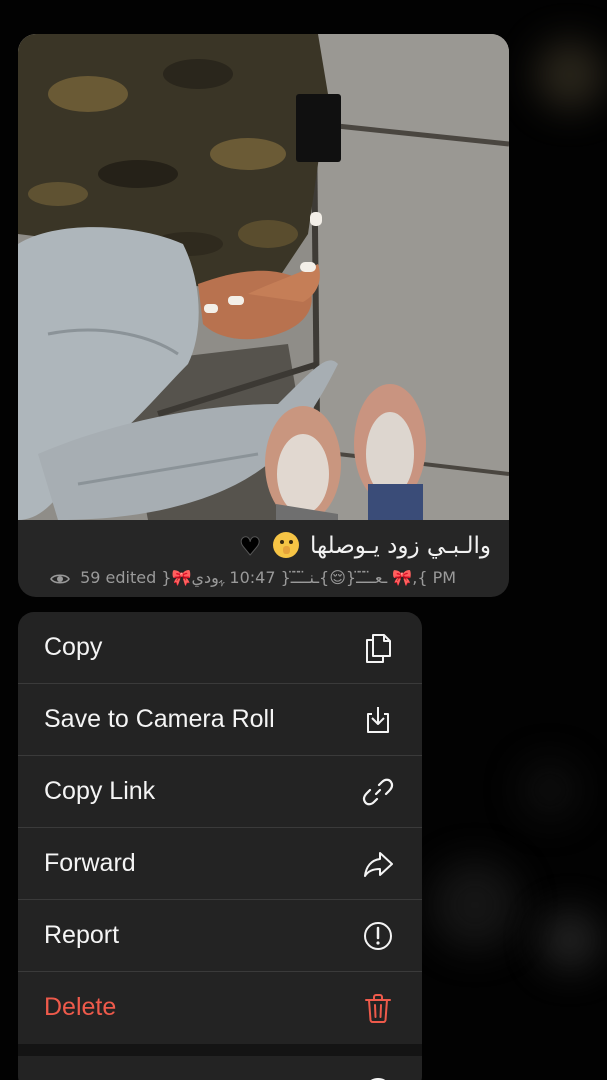 The width and height of the screenshot is (607, 1080). What do you see at coordinates (220, 1050) in the screenshot?
I see `menu-separator` at bounding box center [220, 1050].